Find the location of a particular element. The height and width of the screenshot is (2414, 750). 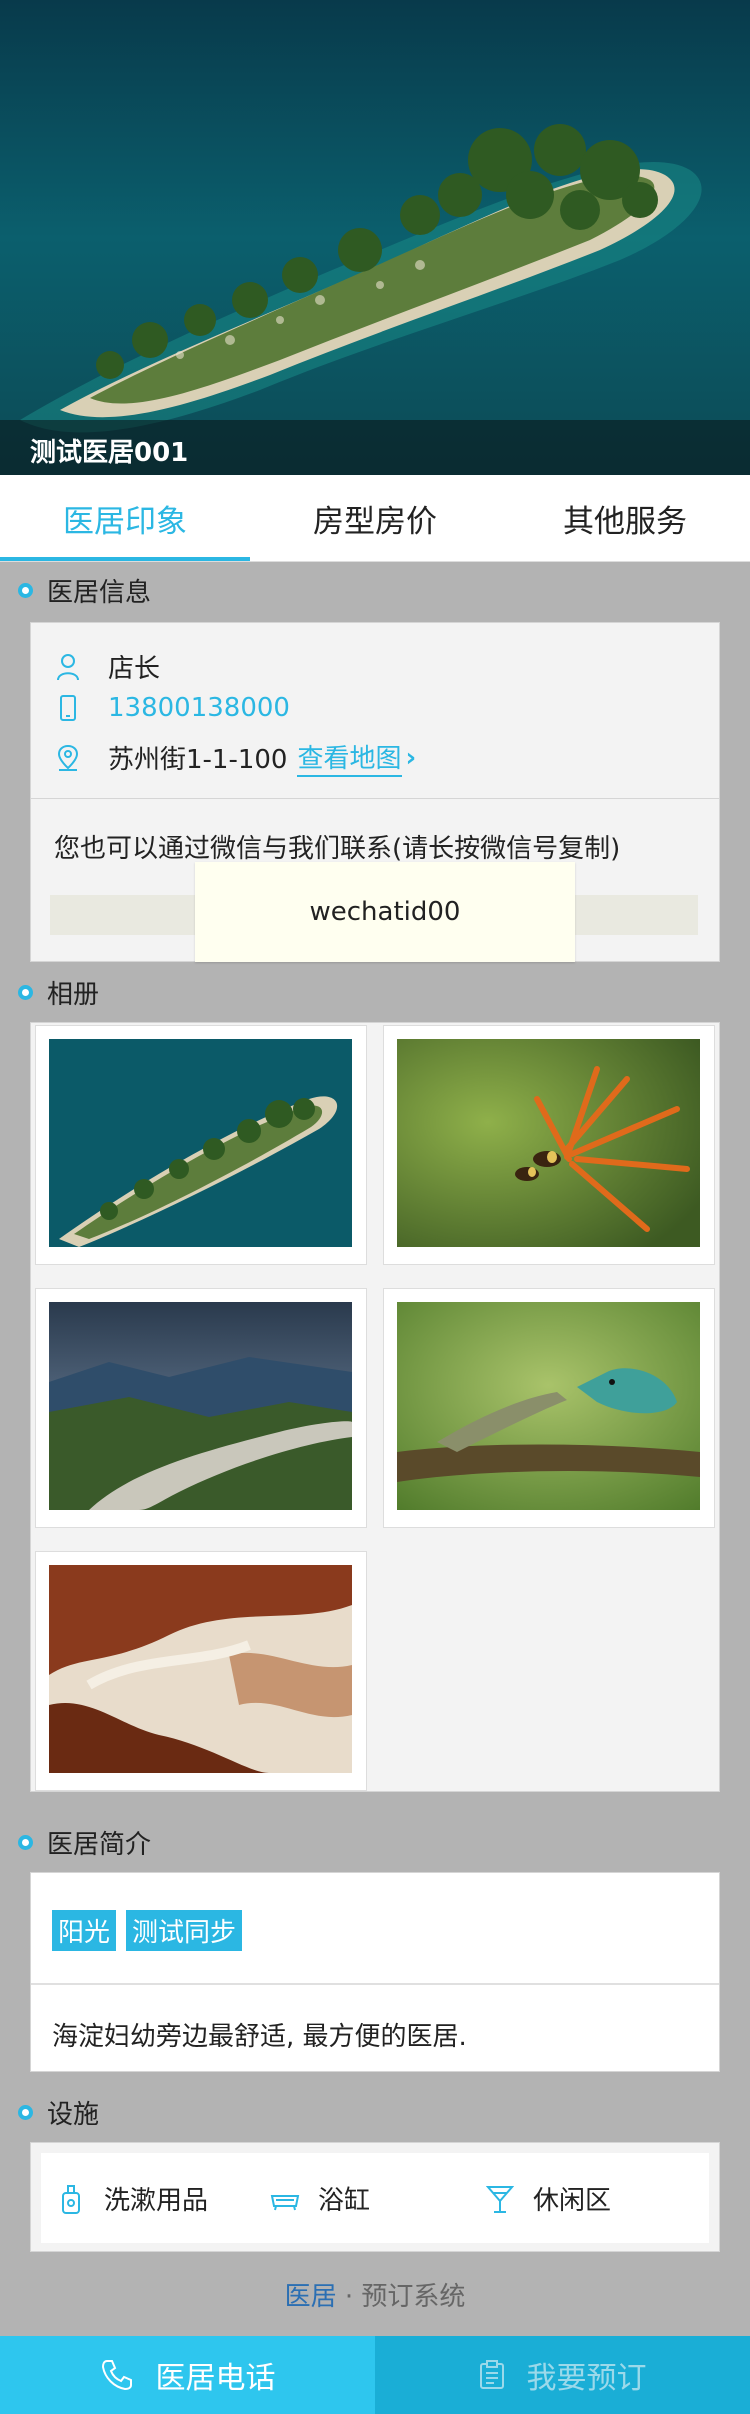

tab-bar: 医居印象 房型房价 其他服务 is located at coordinates (375, 518).